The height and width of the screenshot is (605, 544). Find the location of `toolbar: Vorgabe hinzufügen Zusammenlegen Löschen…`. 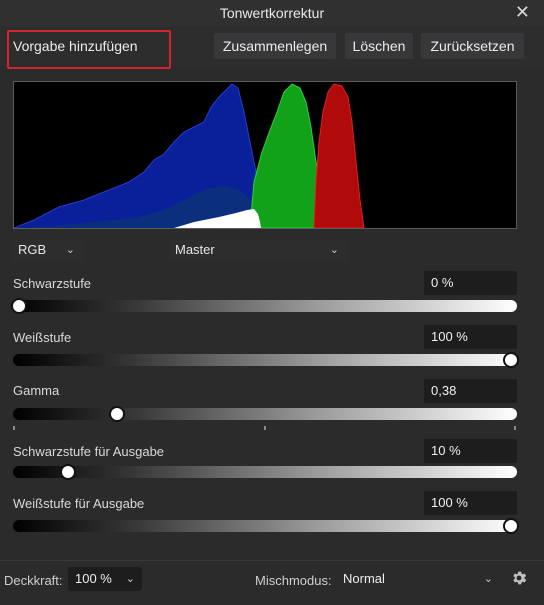

toolbar: Vorgabe hinzufügen Zusammenlegen Löschen… is located at coordinates (272, 46).